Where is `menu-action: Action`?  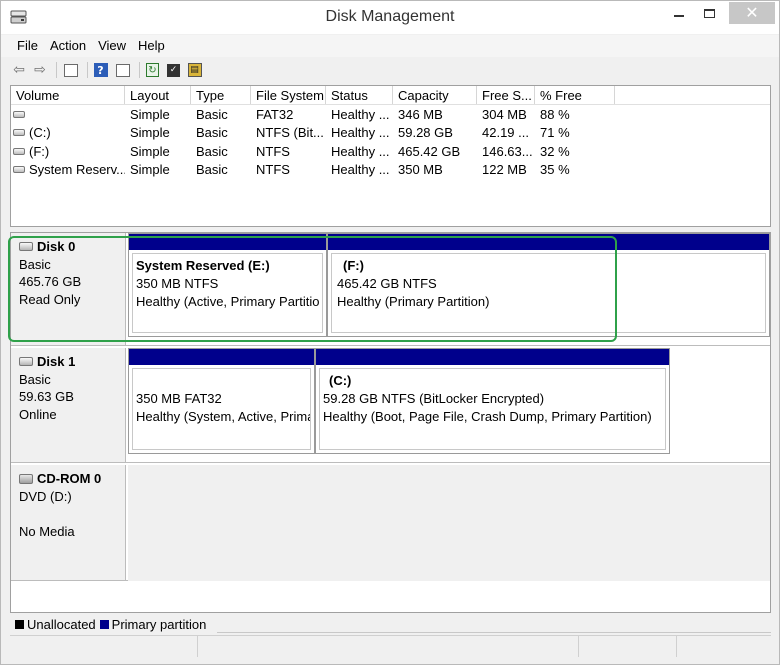 menu-action: Action is located at coordinates (68, 46).